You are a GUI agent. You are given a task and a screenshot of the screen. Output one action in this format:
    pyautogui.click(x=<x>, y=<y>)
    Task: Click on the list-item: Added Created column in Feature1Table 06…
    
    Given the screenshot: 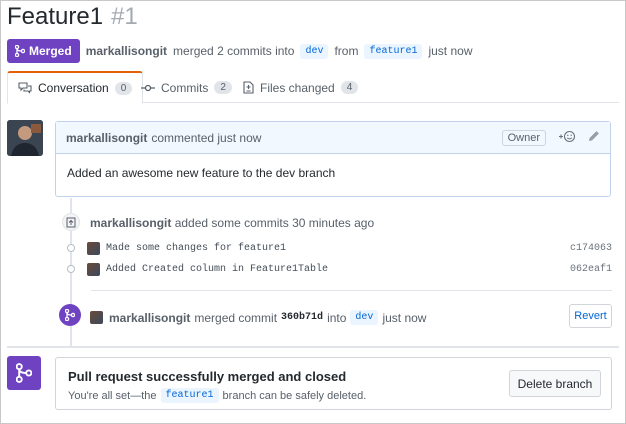 What is the action you would take?
    pyautogui.click(x=338, y=269)
    